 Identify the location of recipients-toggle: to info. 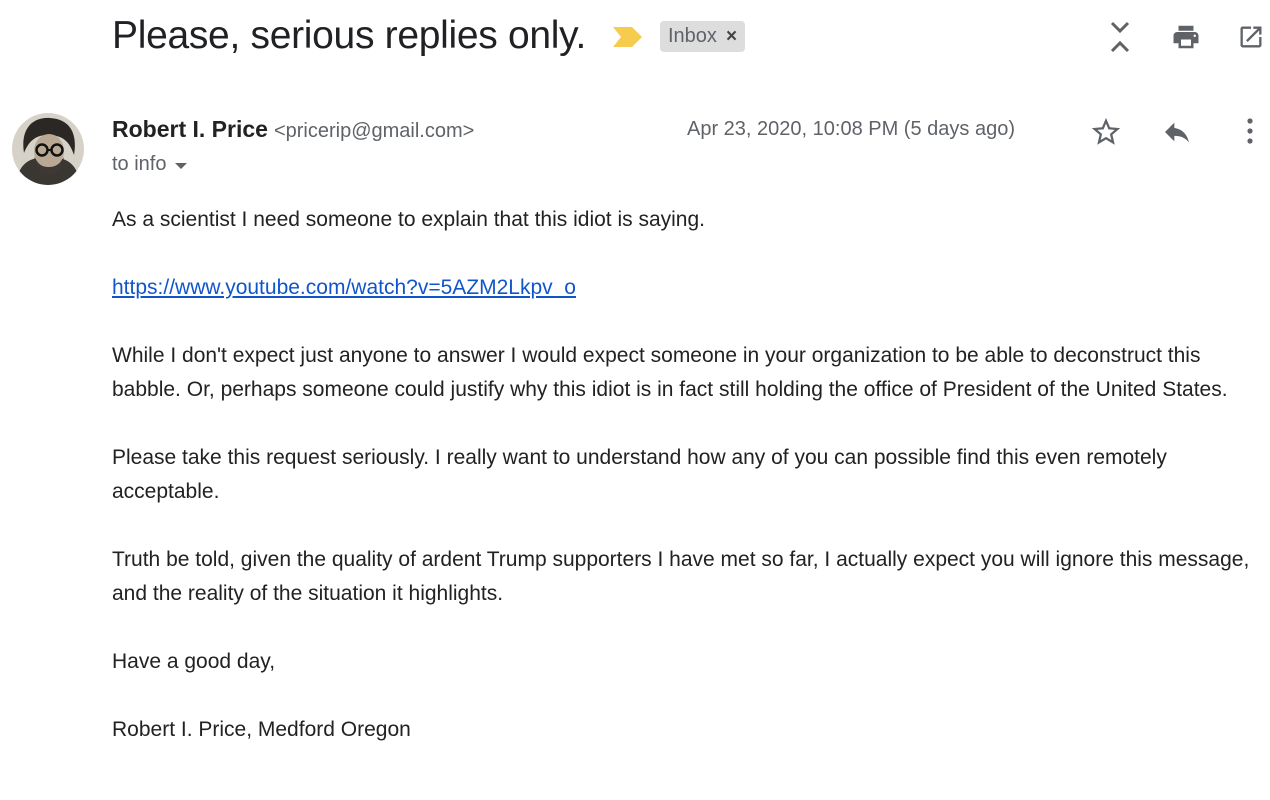
(150, 164).